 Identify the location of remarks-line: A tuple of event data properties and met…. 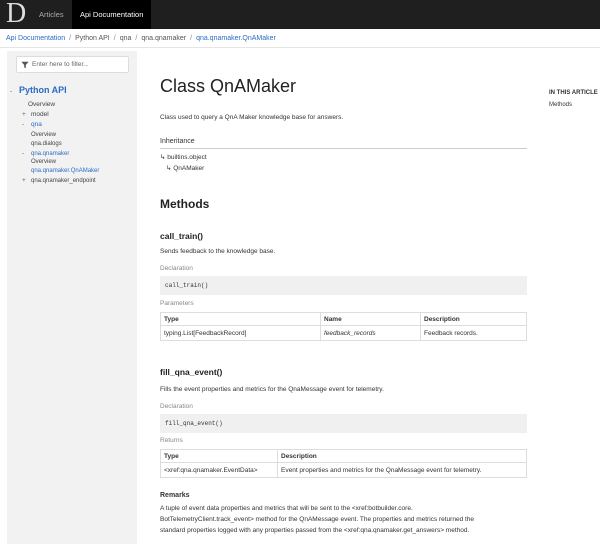
(286, 508).